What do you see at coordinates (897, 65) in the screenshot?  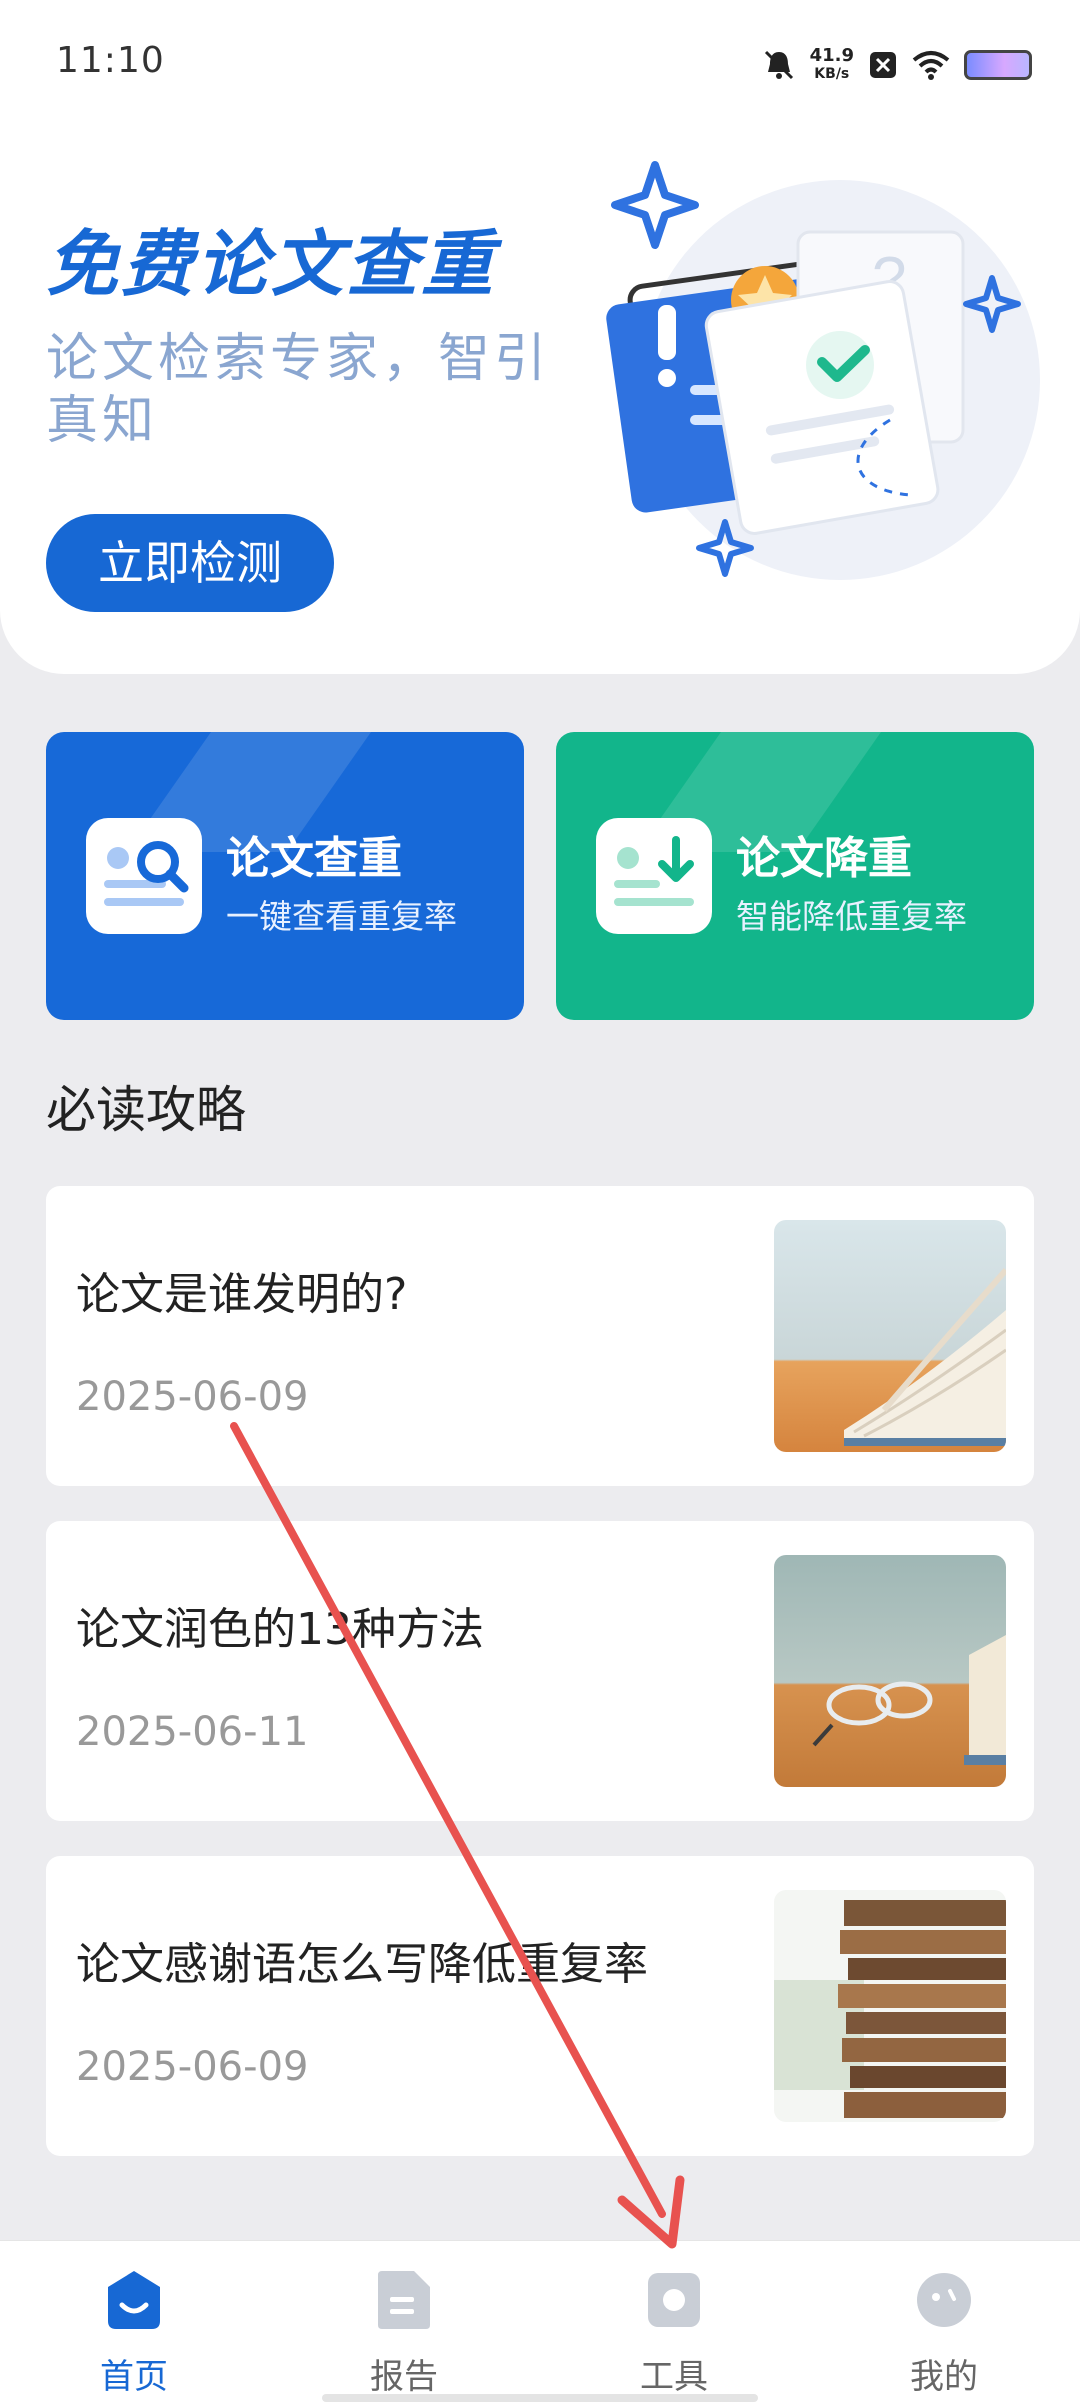 I see `status-icons: 41.9 KB/s` at bounding box center [897, 65].